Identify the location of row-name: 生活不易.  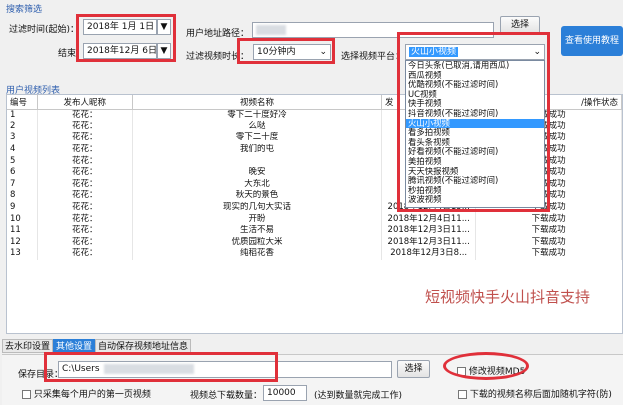
(257, 230).